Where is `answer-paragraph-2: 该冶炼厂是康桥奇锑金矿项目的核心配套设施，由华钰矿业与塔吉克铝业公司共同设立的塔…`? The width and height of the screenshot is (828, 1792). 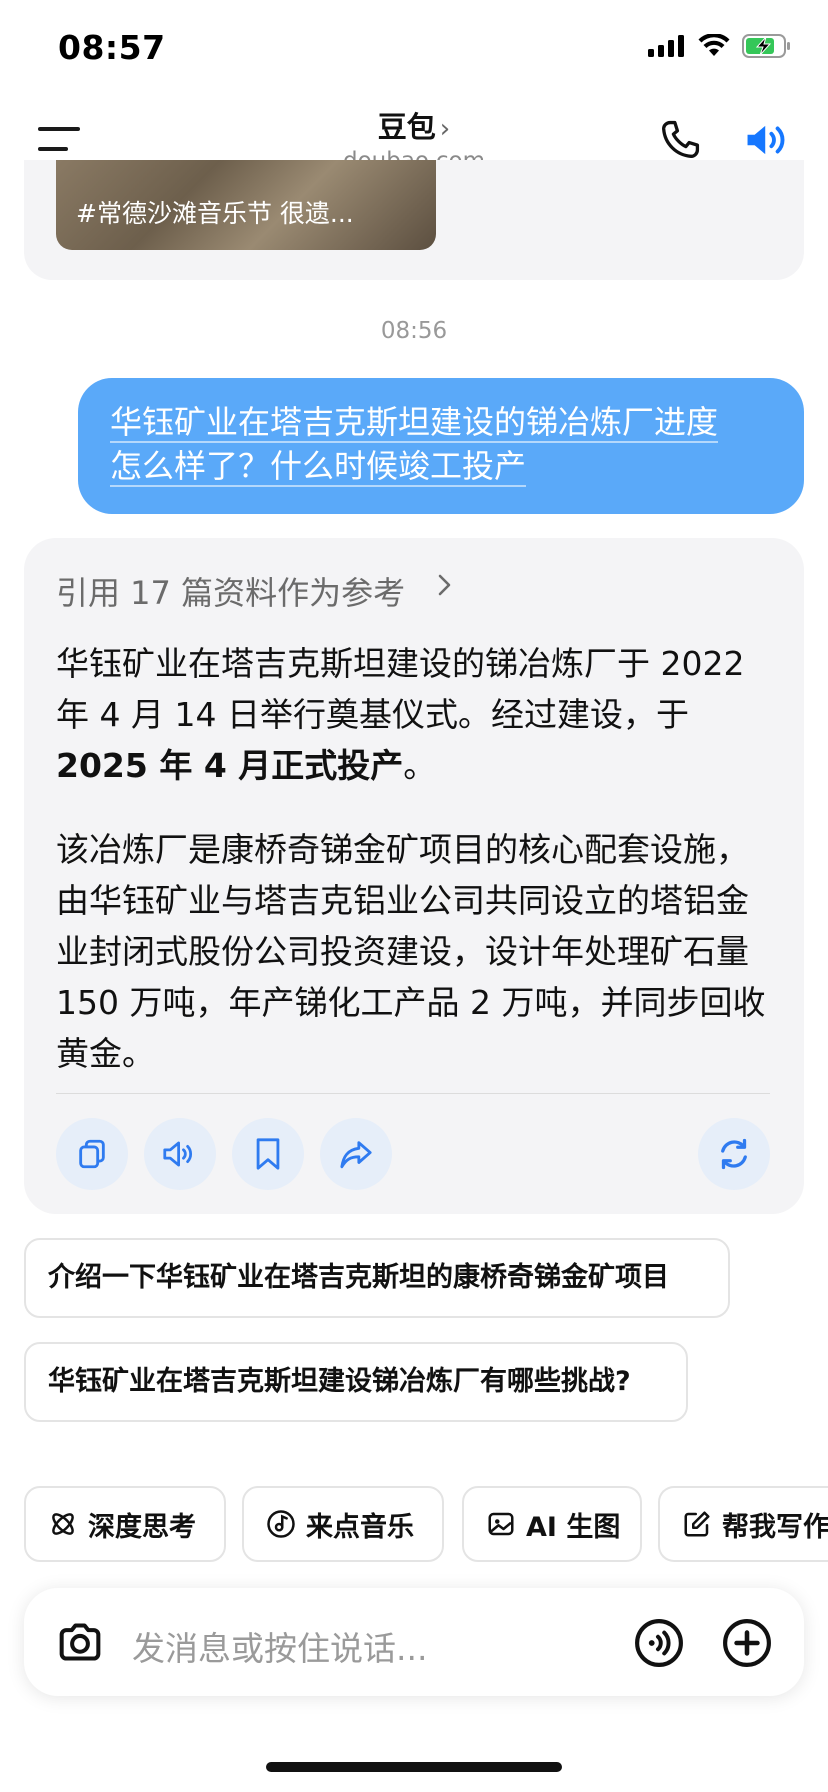 answer-paragraph-2: 该冶炼厂是康桥奇锑金矿项目的核心配套设施，由华钰矿业与塔吉克铝业公司共同设立的塔… is located at coordinates (411, 951).